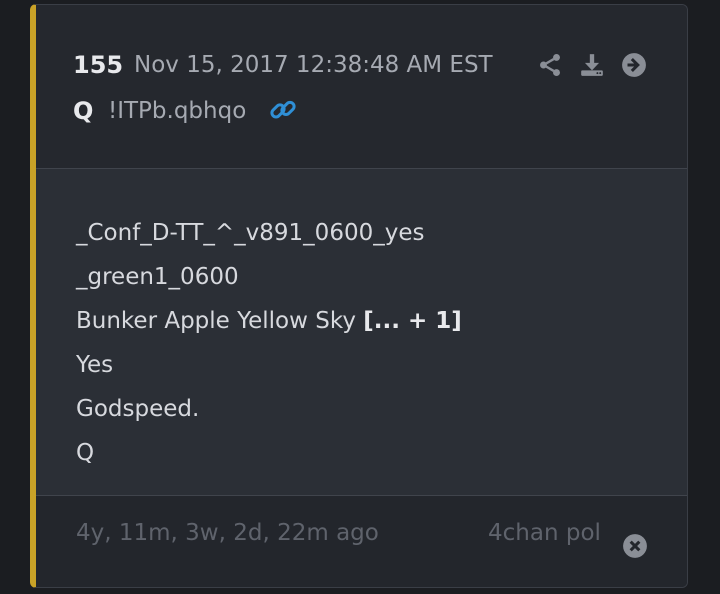 This screenshot has width=720, height=594. I want to click on close-circle-icon, so click(635, 546).